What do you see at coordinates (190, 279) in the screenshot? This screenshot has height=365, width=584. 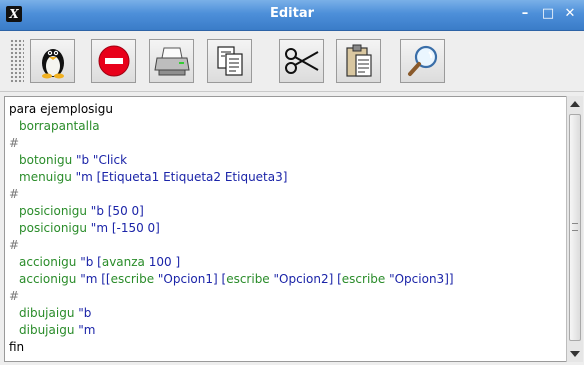 I see `code-token: "Opcion1] [` at bounding box center [190, 279].